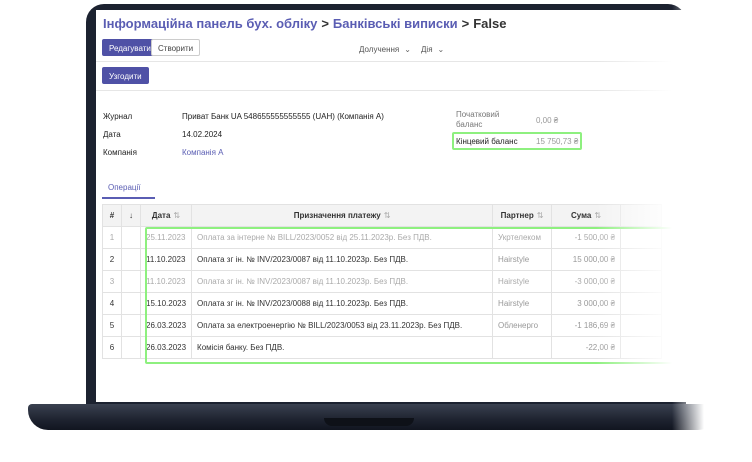 This screenshot has height=462, width=752. Describe the element at coordinates (112, 259) in the screenshot. I see `row-number: 2` at that location.